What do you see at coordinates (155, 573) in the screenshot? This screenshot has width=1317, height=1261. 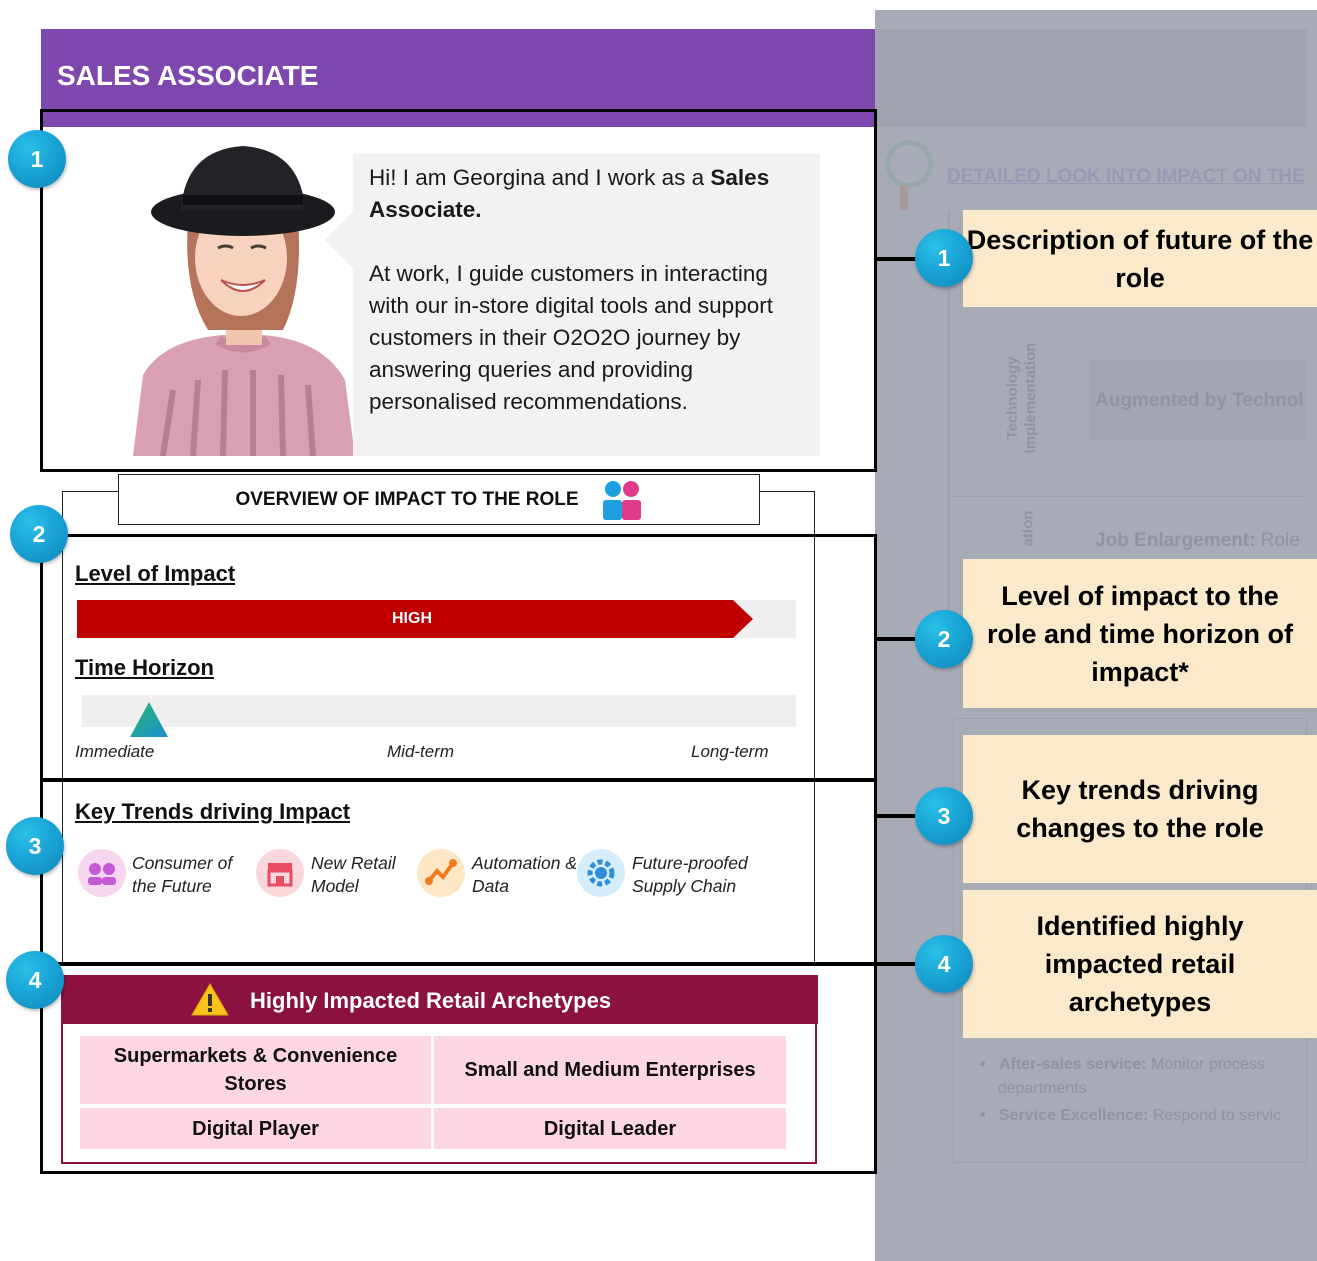 I see `level-of-impact-heading: Level of Impact` at bounding box center [155, 573].